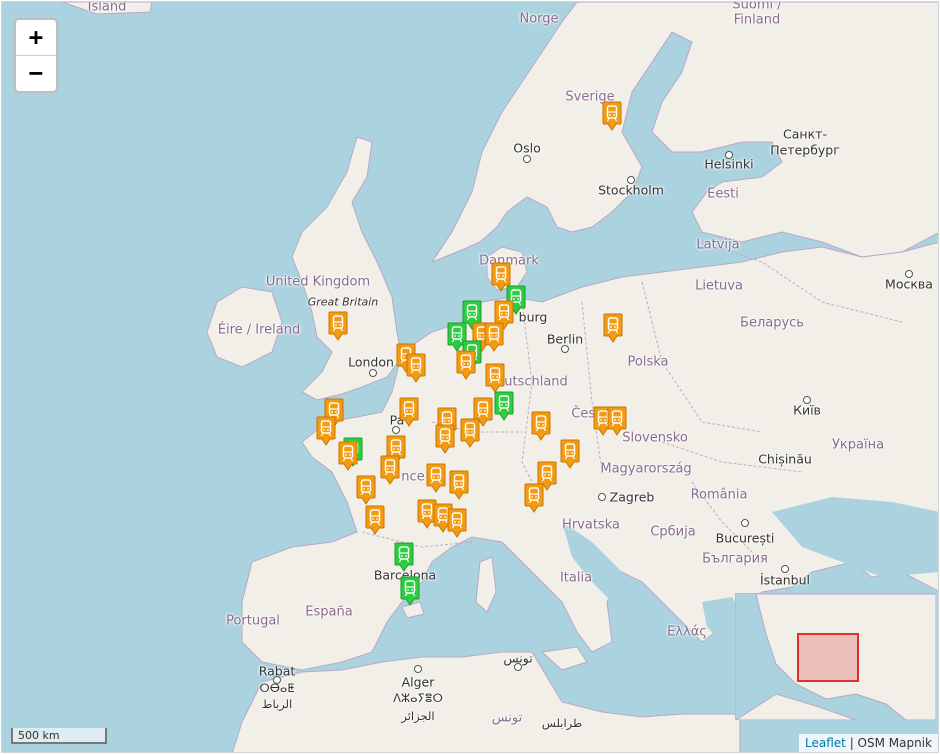 This screenshot has height=755, width=940. What do you see at coordinates (36, 73) in the screenshot?
I see `zoom-out-button: −` at bounding box center [36, 73].